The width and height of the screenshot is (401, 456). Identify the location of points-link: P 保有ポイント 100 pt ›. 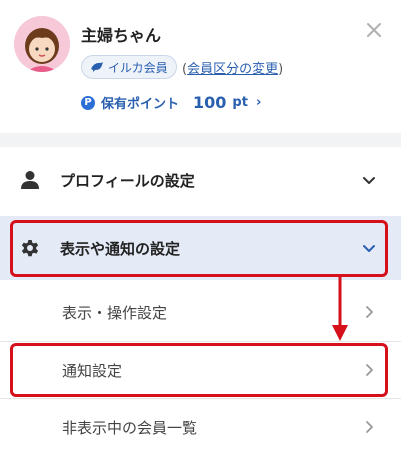
(171, 102).